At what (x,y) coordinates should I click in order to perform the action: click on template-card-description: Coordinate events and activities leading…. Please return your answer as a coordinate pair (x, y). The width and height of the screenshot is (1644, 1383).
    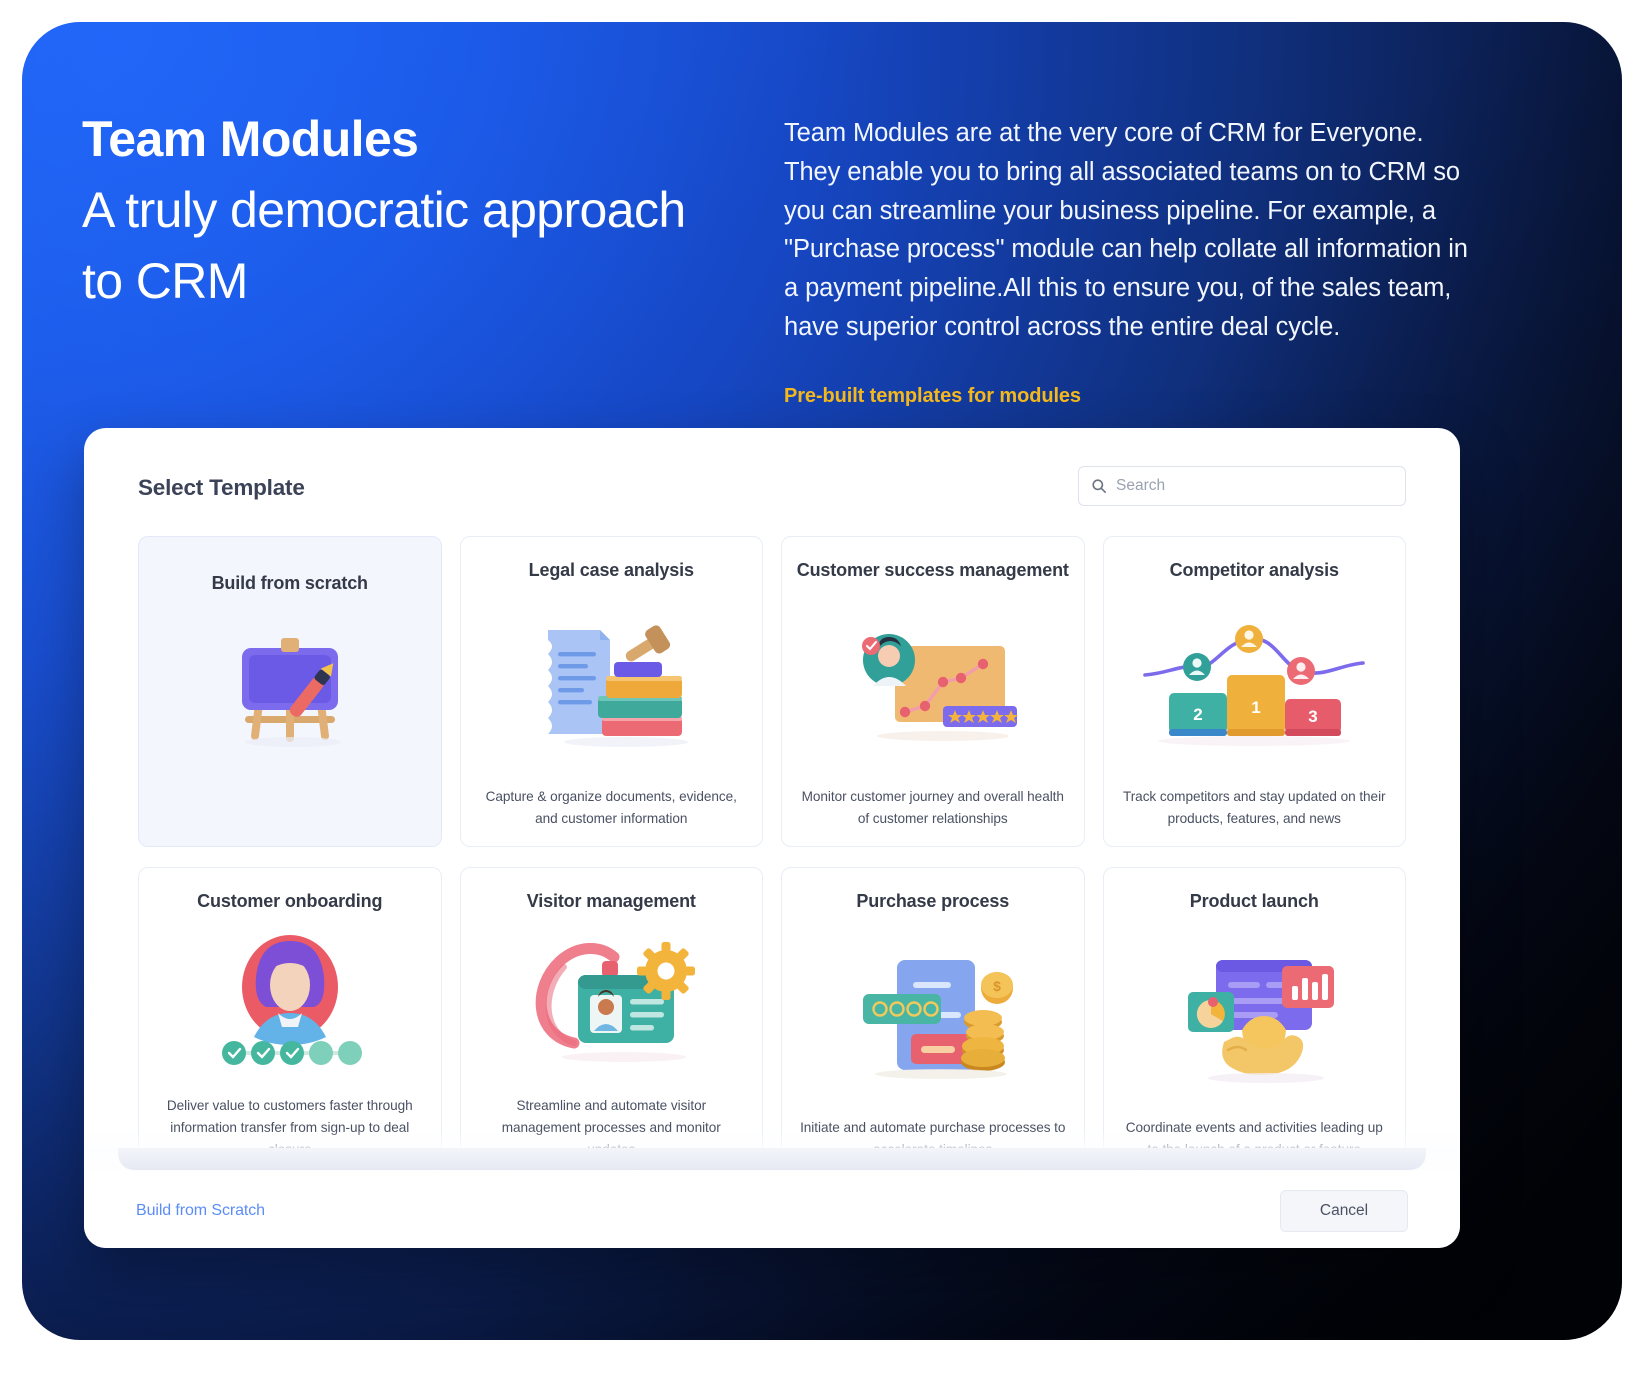
    Looking at the image, I should click on (1254, 1138).